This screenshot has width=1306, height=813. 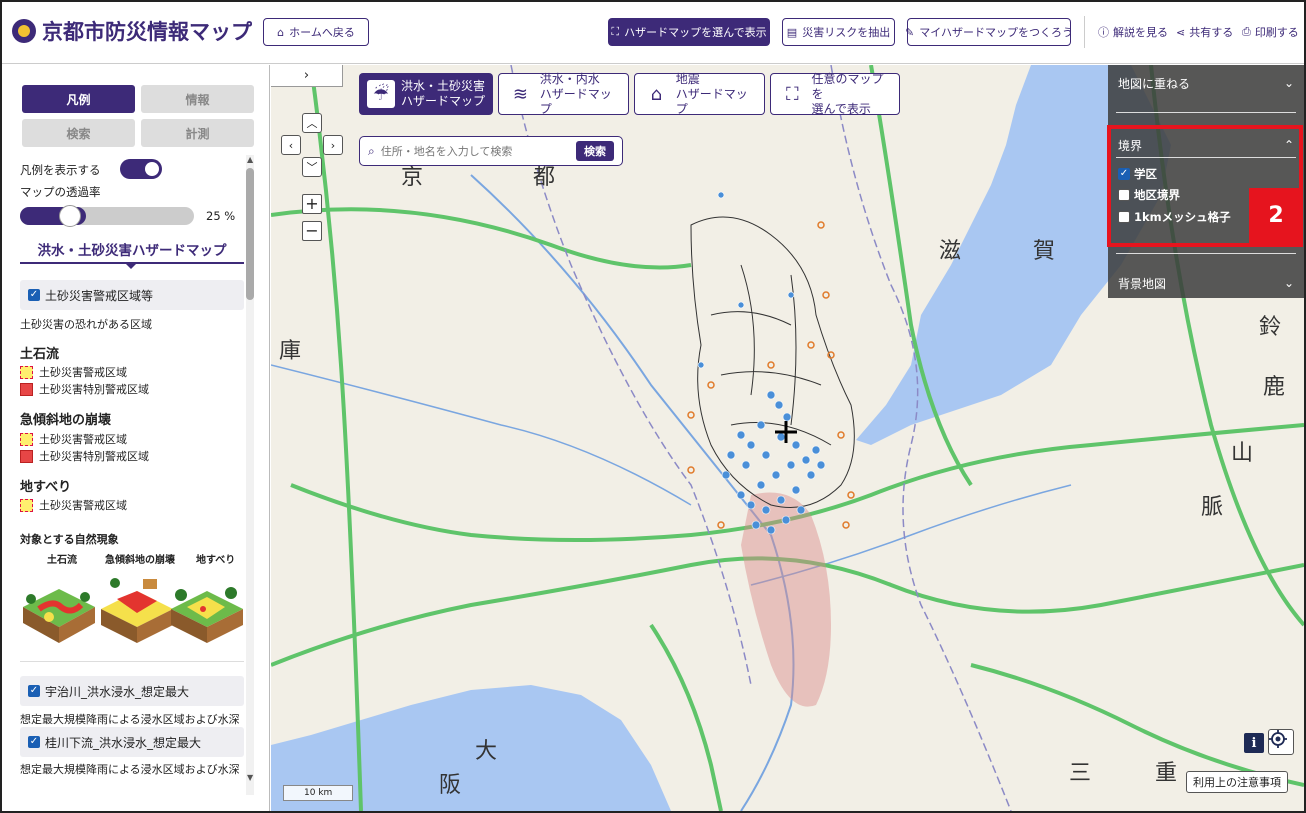 What do you see at coordinates (1206, 83) in the screenshot?
I see `overlay-header: 地図に重ねる ⌄` at bounding box center [1206, 83].